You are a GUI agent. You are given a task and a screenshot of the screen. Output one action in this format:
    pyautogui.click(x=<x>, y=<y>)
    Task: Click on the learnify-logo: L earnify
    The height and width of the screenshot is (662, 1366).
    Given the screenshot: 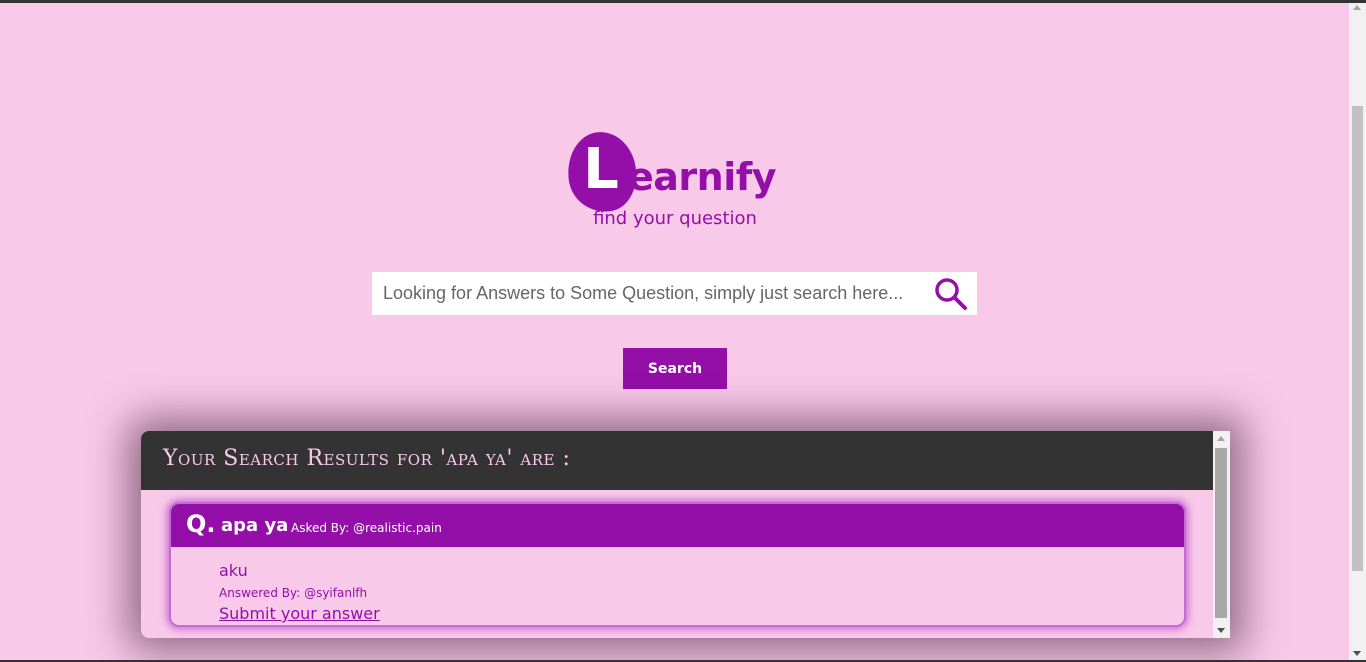 What is the action you would take?
    pyautogui.click(x=680, y=172)
    